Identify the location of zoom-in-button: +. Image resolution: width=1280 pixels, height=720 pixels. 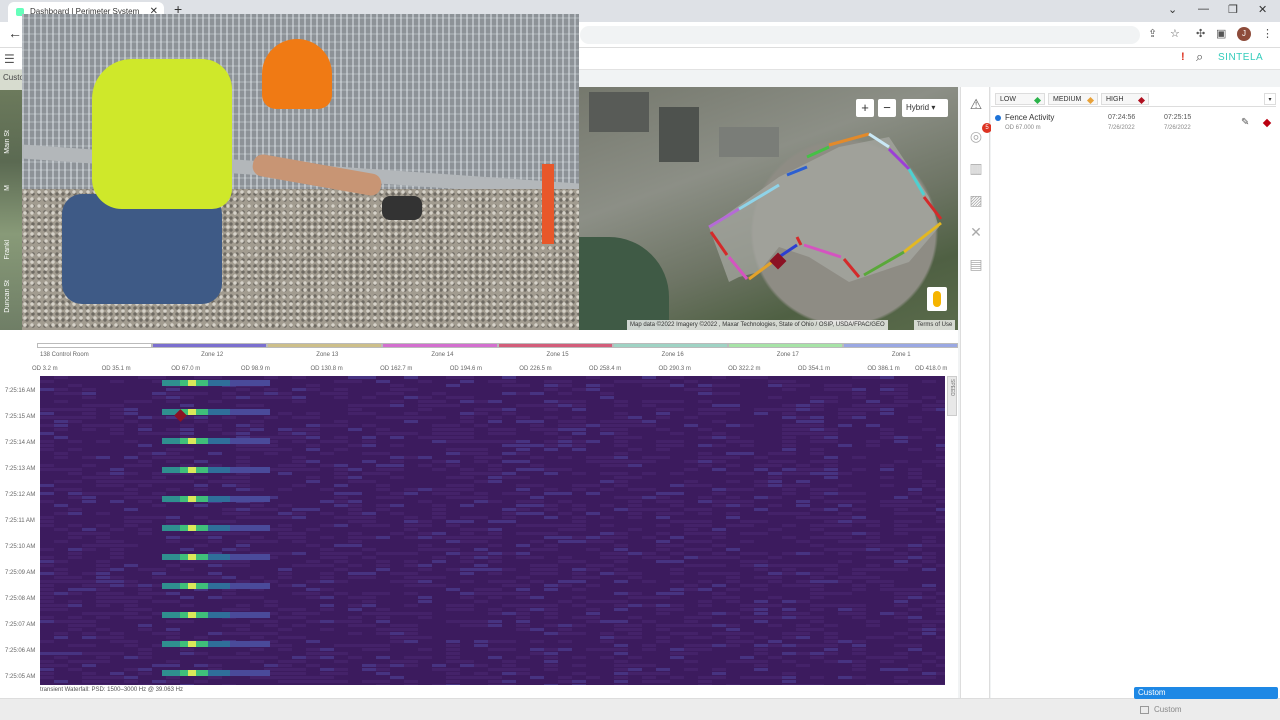
(865, 108).